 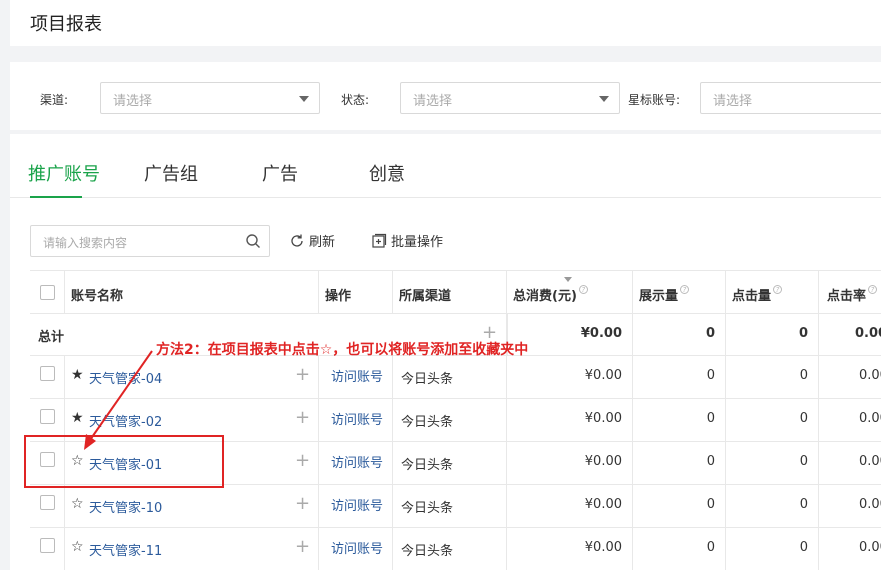 What do you see at coordinates (757, 294) in the screenshot?
I see `clicks-header-label: 点击量?` at bounding box center [757, 294].